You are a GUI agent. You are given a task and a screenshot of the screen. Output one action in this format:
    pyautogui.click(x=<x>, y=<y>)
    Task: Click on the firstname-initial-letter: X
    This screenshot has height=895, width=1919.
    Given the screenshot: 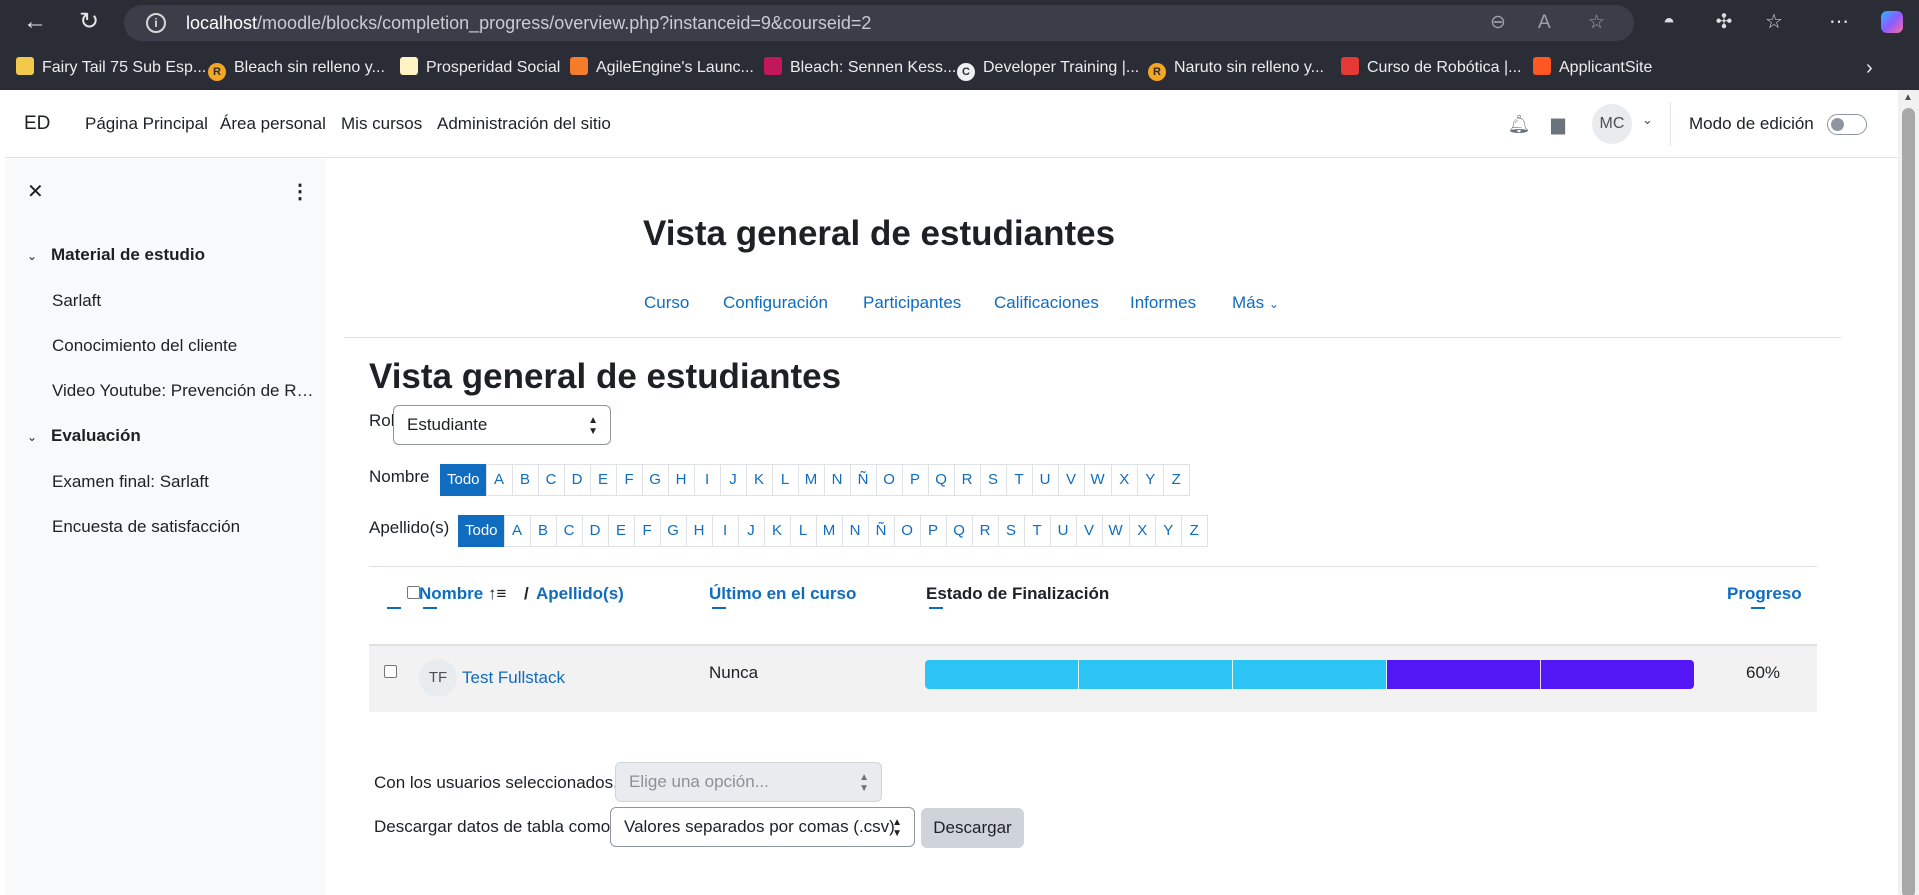 What is the action you would take?
    pyautogui.click(x=1124, y=480)
    